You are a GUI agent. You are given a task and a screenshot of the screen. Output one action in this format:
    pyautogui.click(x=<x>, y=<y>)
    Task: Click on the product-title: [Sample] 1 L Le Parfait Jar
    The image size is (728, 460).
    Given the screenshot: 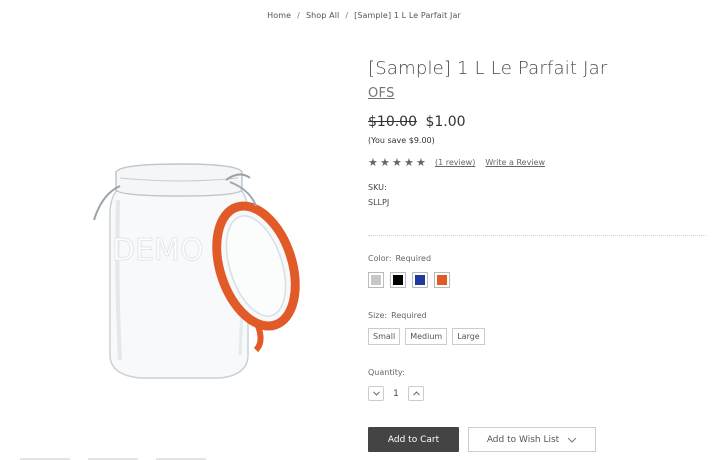 What is the action you would take?
    pyautogui.click(x=488, y=68)
    